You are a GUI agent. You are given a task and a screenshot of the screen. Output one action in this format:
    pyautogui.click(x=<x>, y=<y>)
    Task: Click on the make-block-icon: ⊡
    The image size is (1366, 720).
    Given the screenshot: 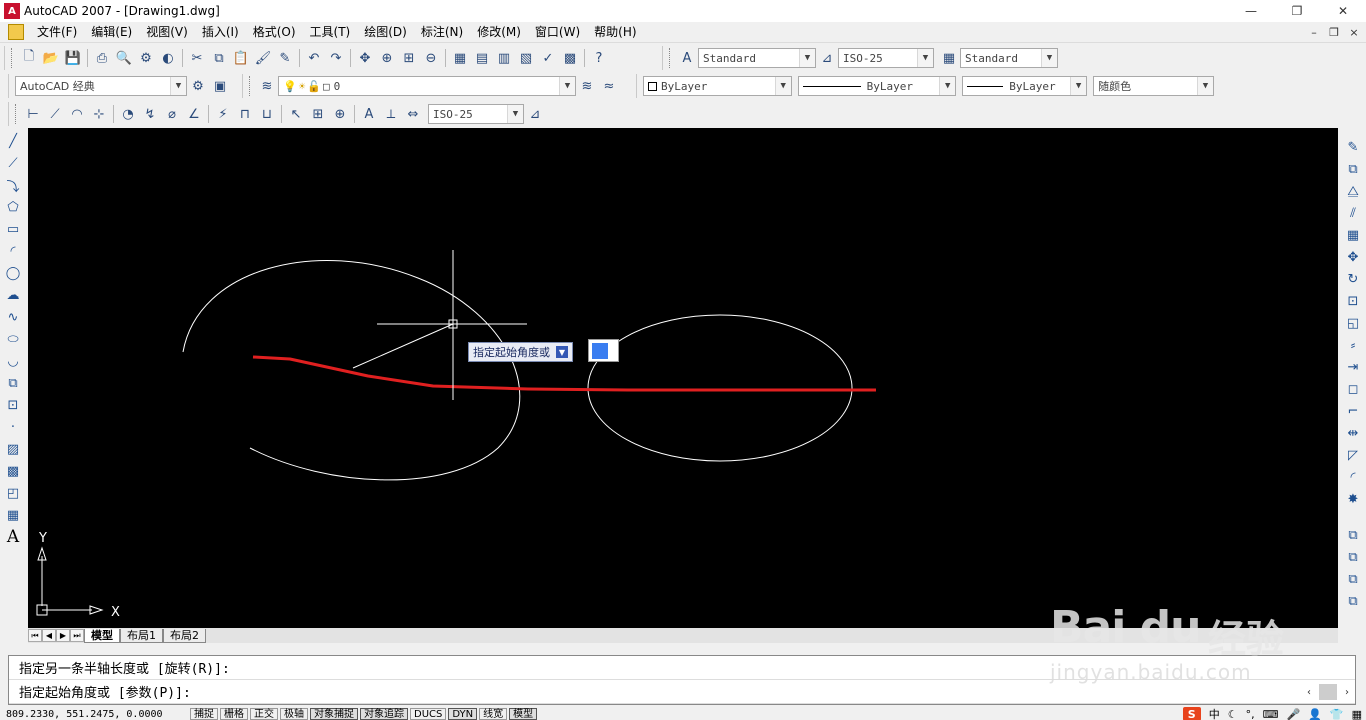 What is the action you would take?
    pyautogui.click(x=13, y=405)
    